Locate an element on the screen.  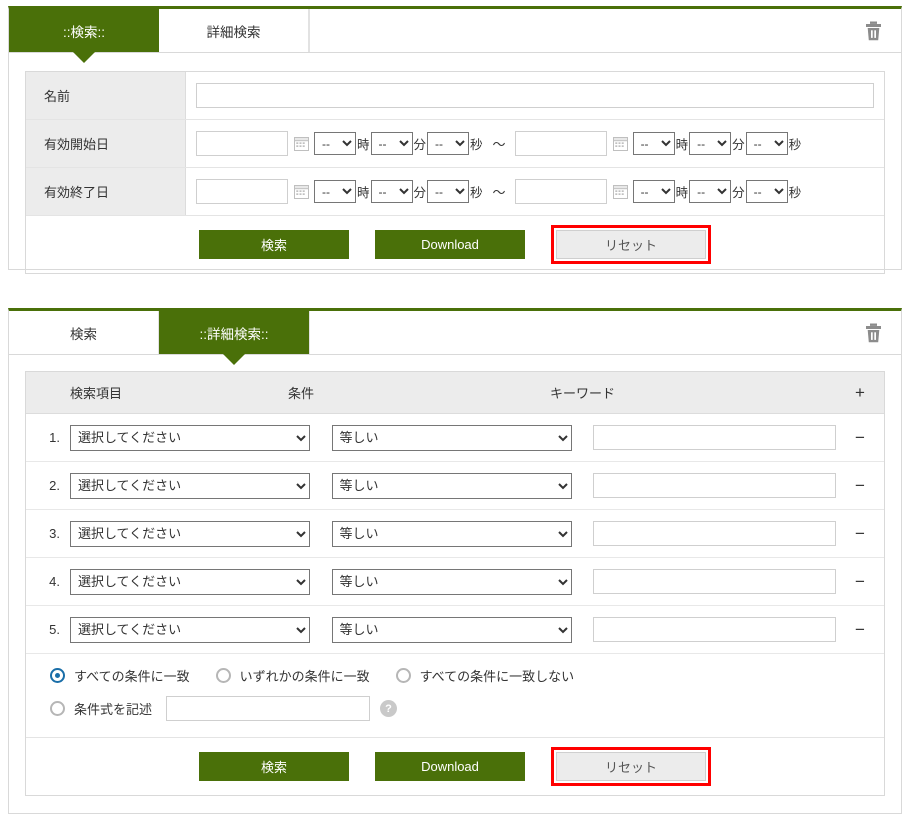
field-start-date: -- 時 -- 分 -- 秒 ～ -- 時 -- 分 -- 秒 is located at coordinates (535, 143).